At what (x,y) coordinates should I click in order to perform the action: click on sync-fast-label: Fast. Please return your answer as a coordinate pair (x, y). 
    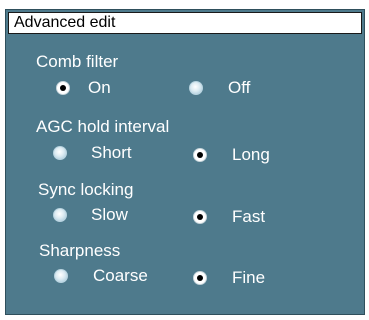
    Looking at the image, I should click on (249, 216).